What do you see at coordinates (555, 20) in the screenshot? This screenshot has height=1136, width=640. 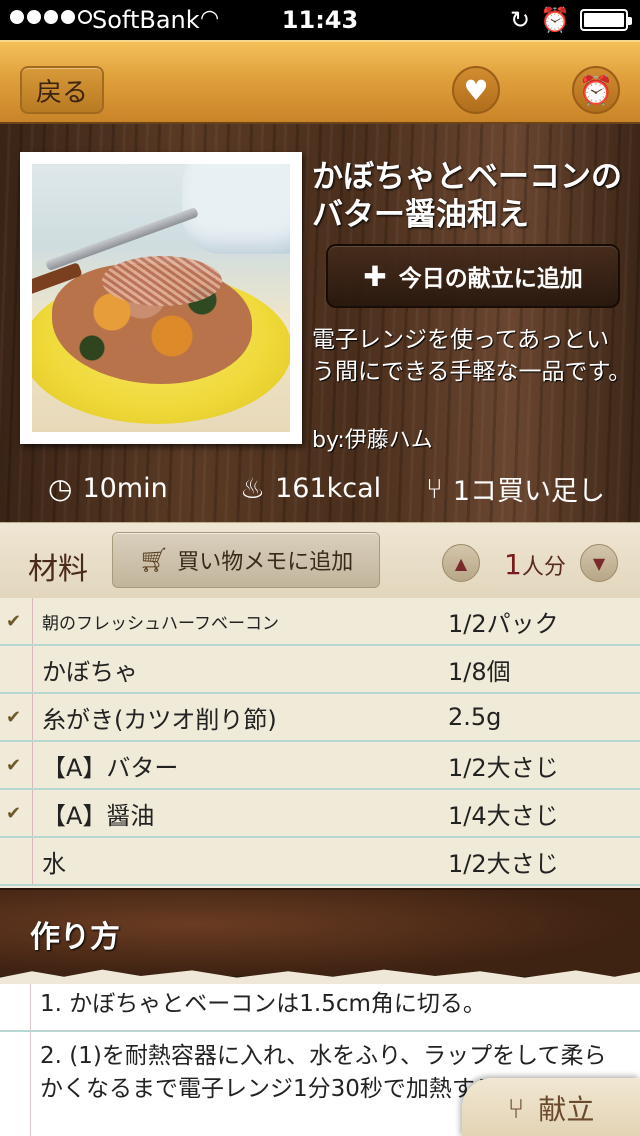 I see `alarm-status-icon: ⏰` at bounding box center [555, 20].